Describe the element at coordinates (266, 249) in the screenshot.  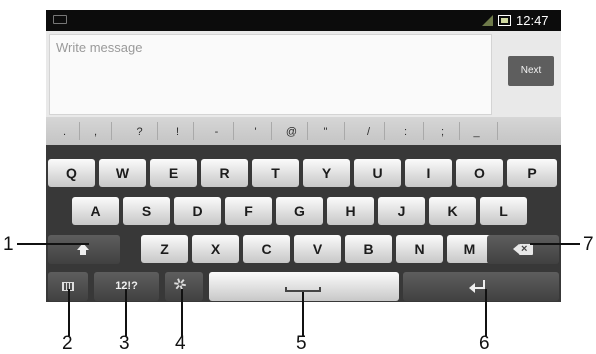
I see `key-c: C` at that location.